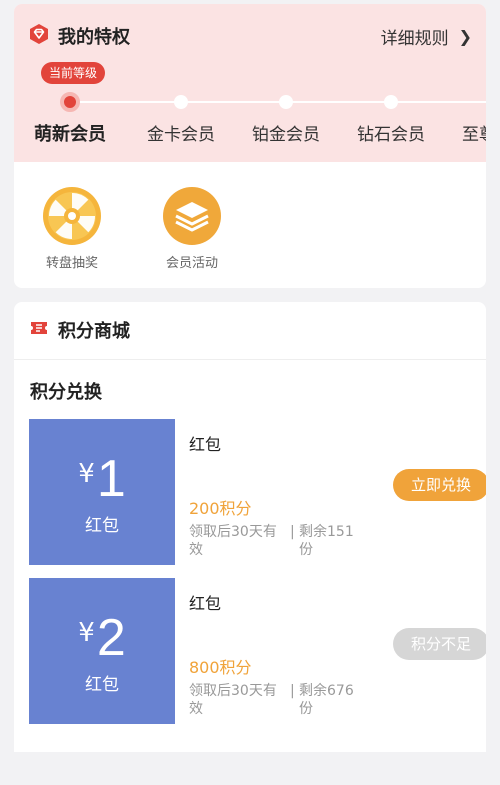  Describe the element at coordinates (414, 38) in the screenshot. I see `detailed-rules-label: 详细规则` at that location.